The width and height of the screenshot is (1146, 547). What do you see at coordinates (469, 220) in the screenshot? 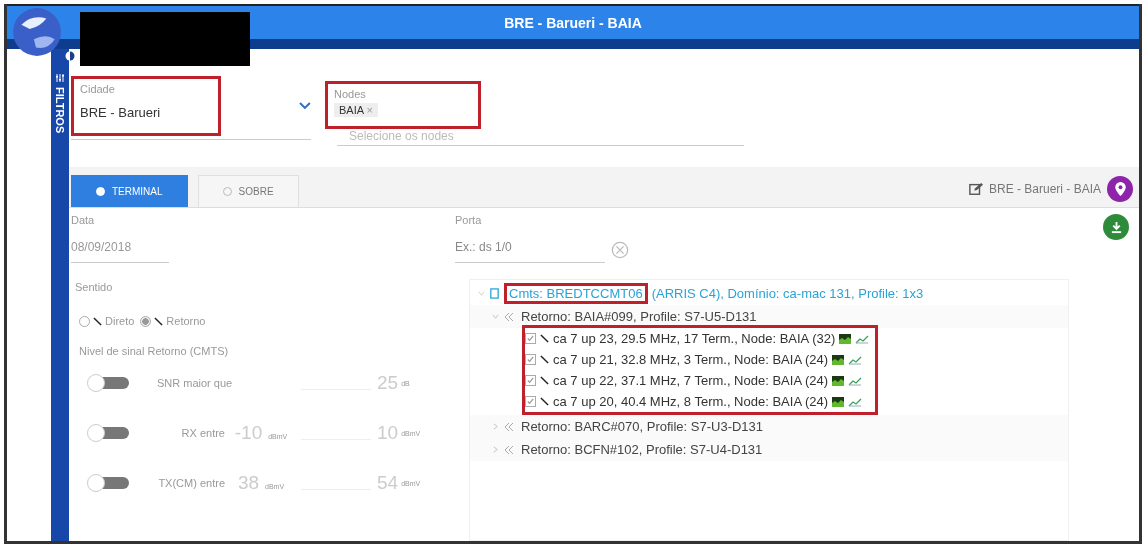
I see `field-label: Porta` at bounding box center [469, 220].